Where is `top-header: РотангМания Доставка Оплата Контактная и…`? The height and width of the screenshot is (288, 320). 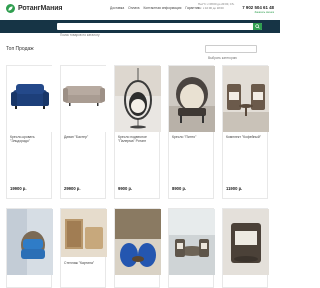 top-header: РотангМания Доставка Оплата Контактная и… is located at coordinates (140, 10).